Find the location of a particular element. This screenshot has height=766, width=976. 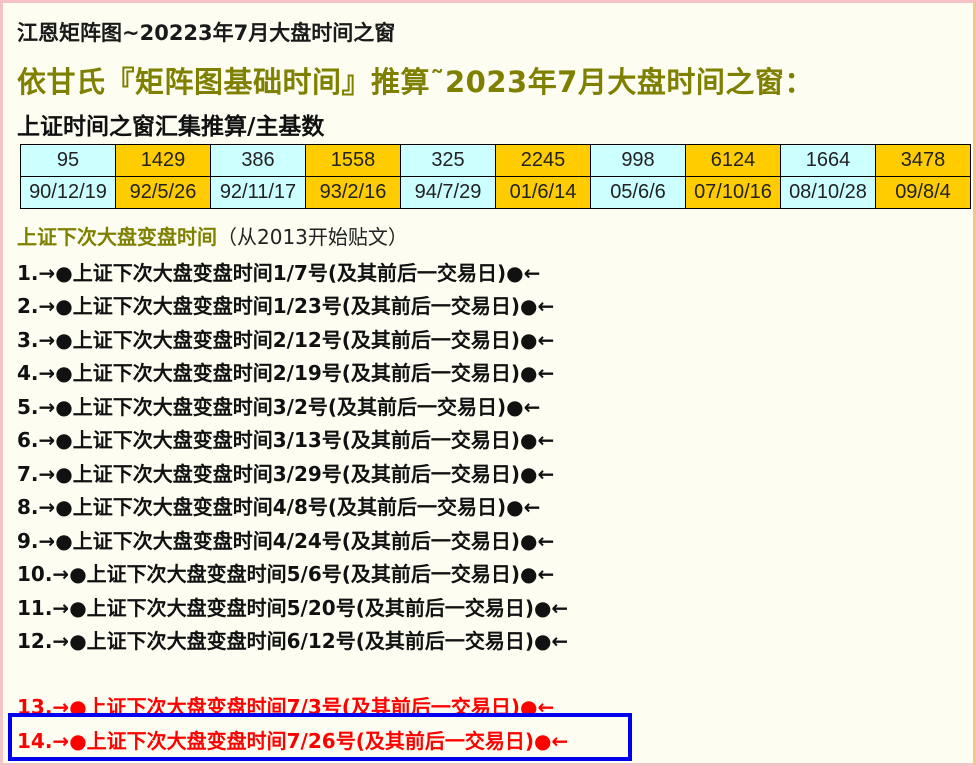

list-item: 3.→●上证下次大盘变盘时间2/12号(及其前后一交易日)●← is located at coordinates (286, 340).